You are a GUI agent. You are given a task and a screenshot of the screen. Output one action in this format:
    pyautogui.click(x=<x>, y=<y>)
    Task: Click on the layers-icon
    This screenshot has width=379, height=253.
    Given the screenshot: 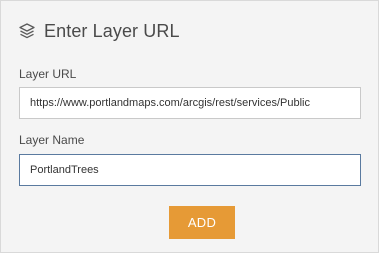 What is the action you would take?
    pyautogui.click(x=27, y=31)
    